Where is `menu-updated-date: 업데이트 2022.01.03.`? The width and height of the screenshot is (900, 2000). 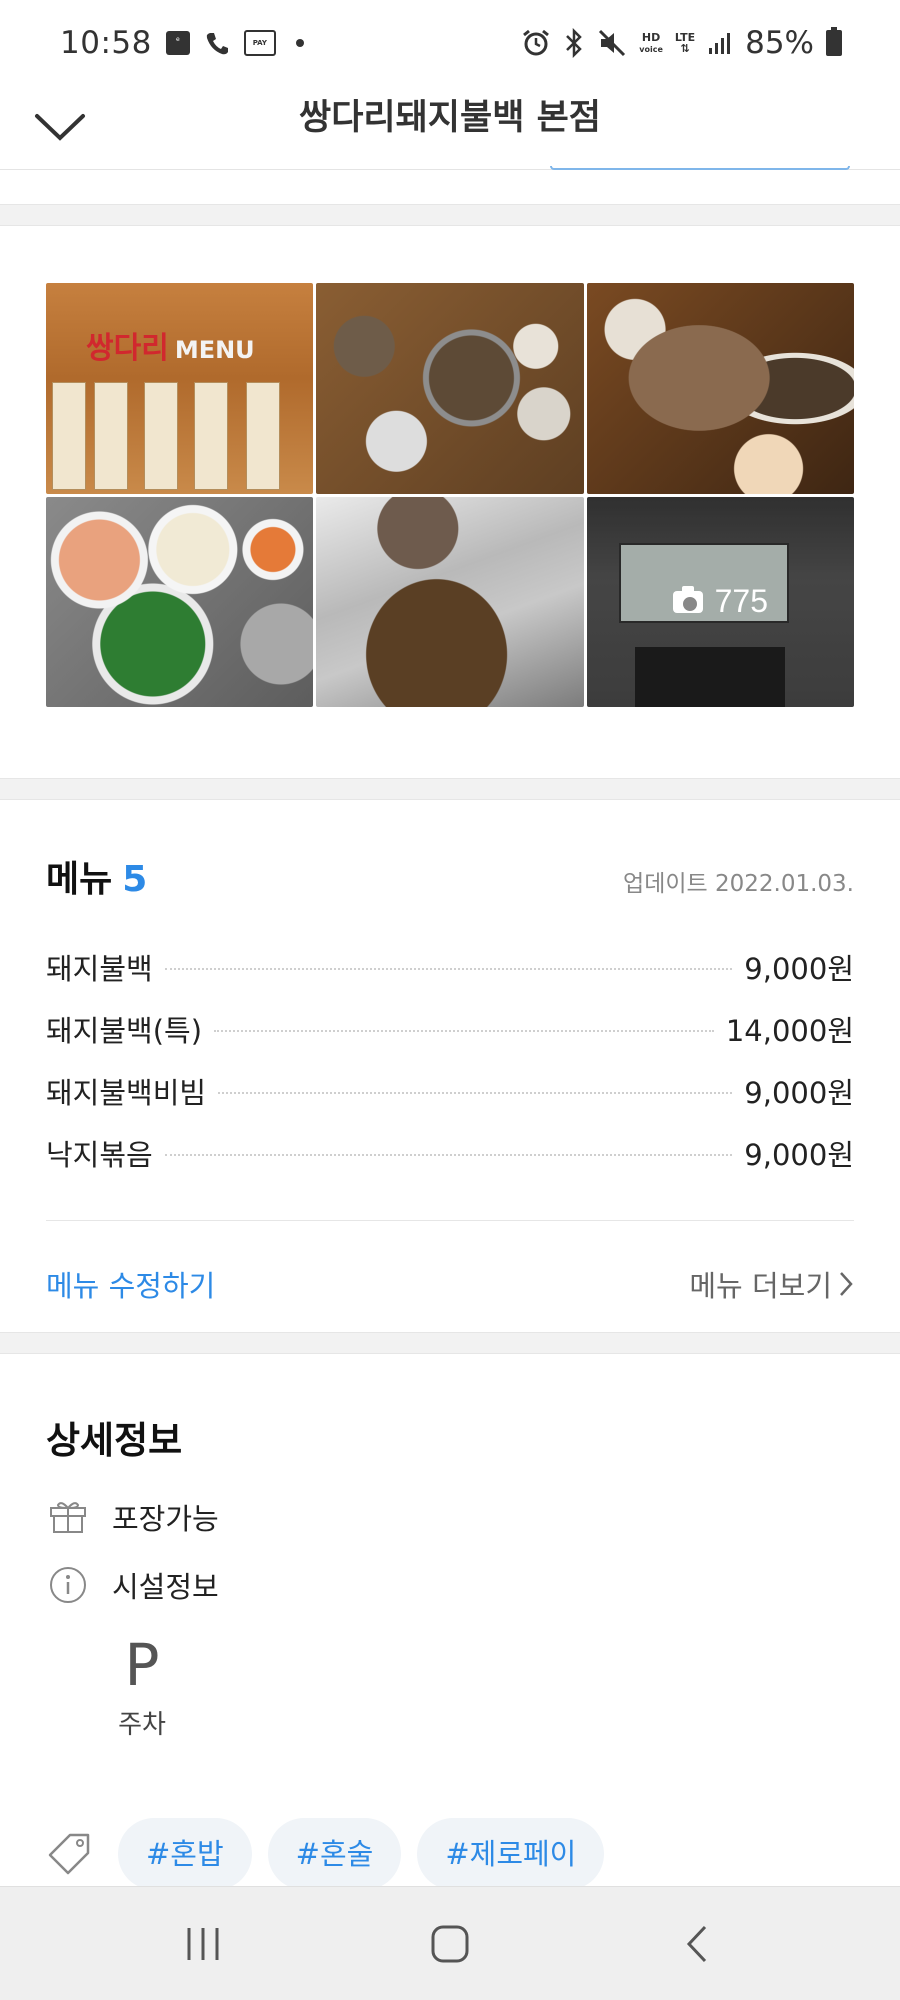 menu-updated-date: 업데이트 2022.01.03. is located at coordinates (738, 884).